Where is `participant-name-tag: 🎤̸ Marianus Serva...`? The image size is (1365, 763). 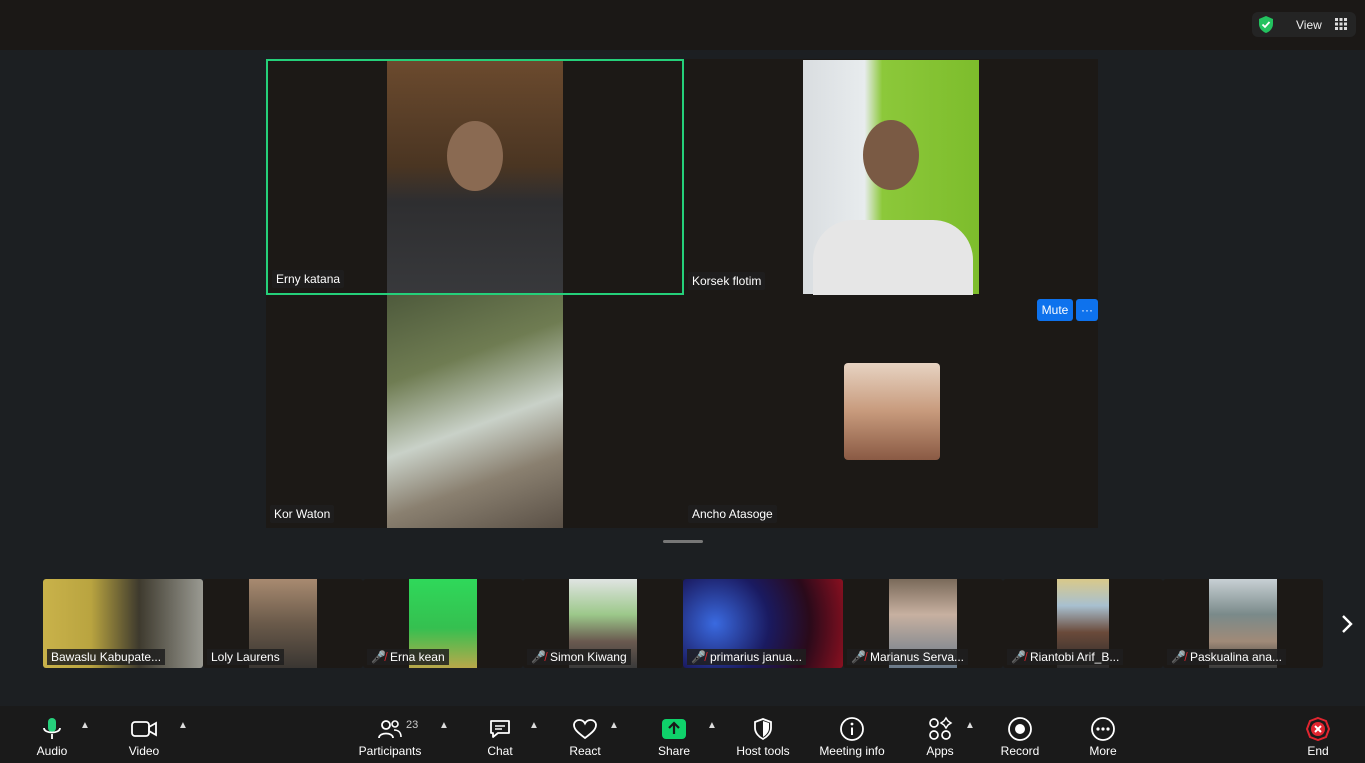 participant-name-tag: 🎤̸ Marianus Serva... is located at coordinates (907, 657).